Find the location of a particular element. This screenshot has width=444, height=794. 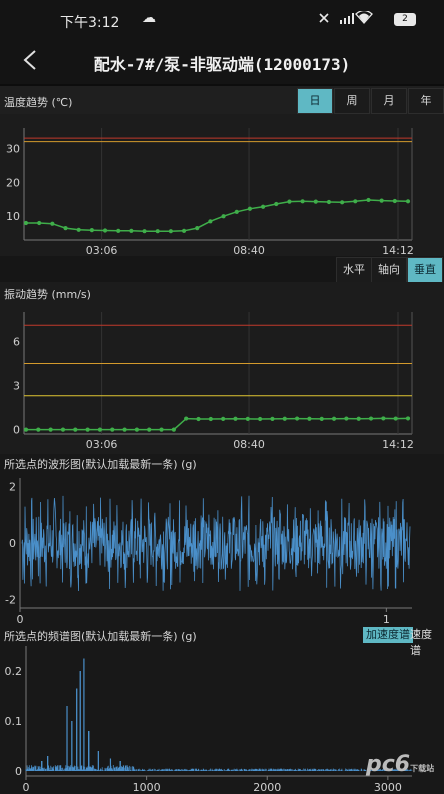

battery-icon: 2 is located at coordinates (405, 19).